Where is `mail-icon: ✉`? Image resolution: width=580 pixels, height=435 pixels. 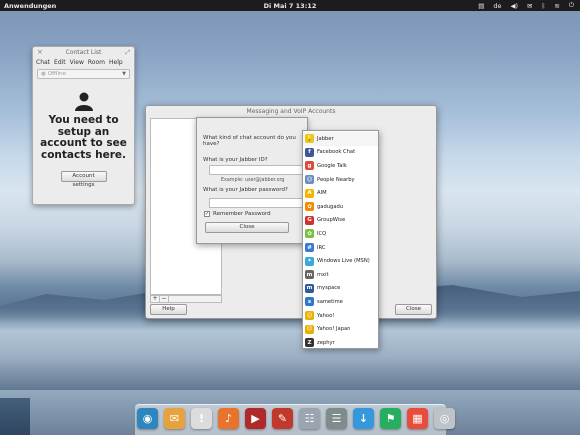
mail-icon: ✉ is located at coordinates (174, 418).